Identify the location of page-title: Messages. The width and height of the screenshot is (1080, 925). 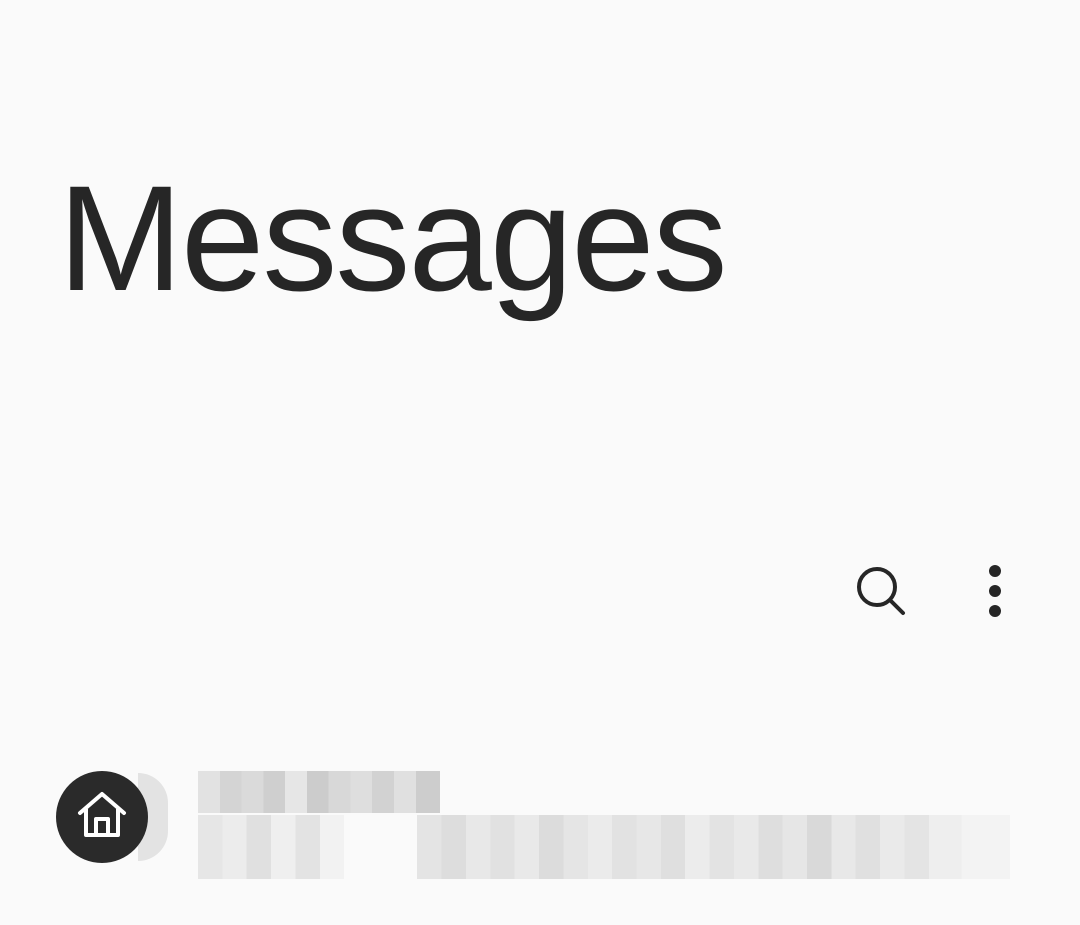
(393, 237).